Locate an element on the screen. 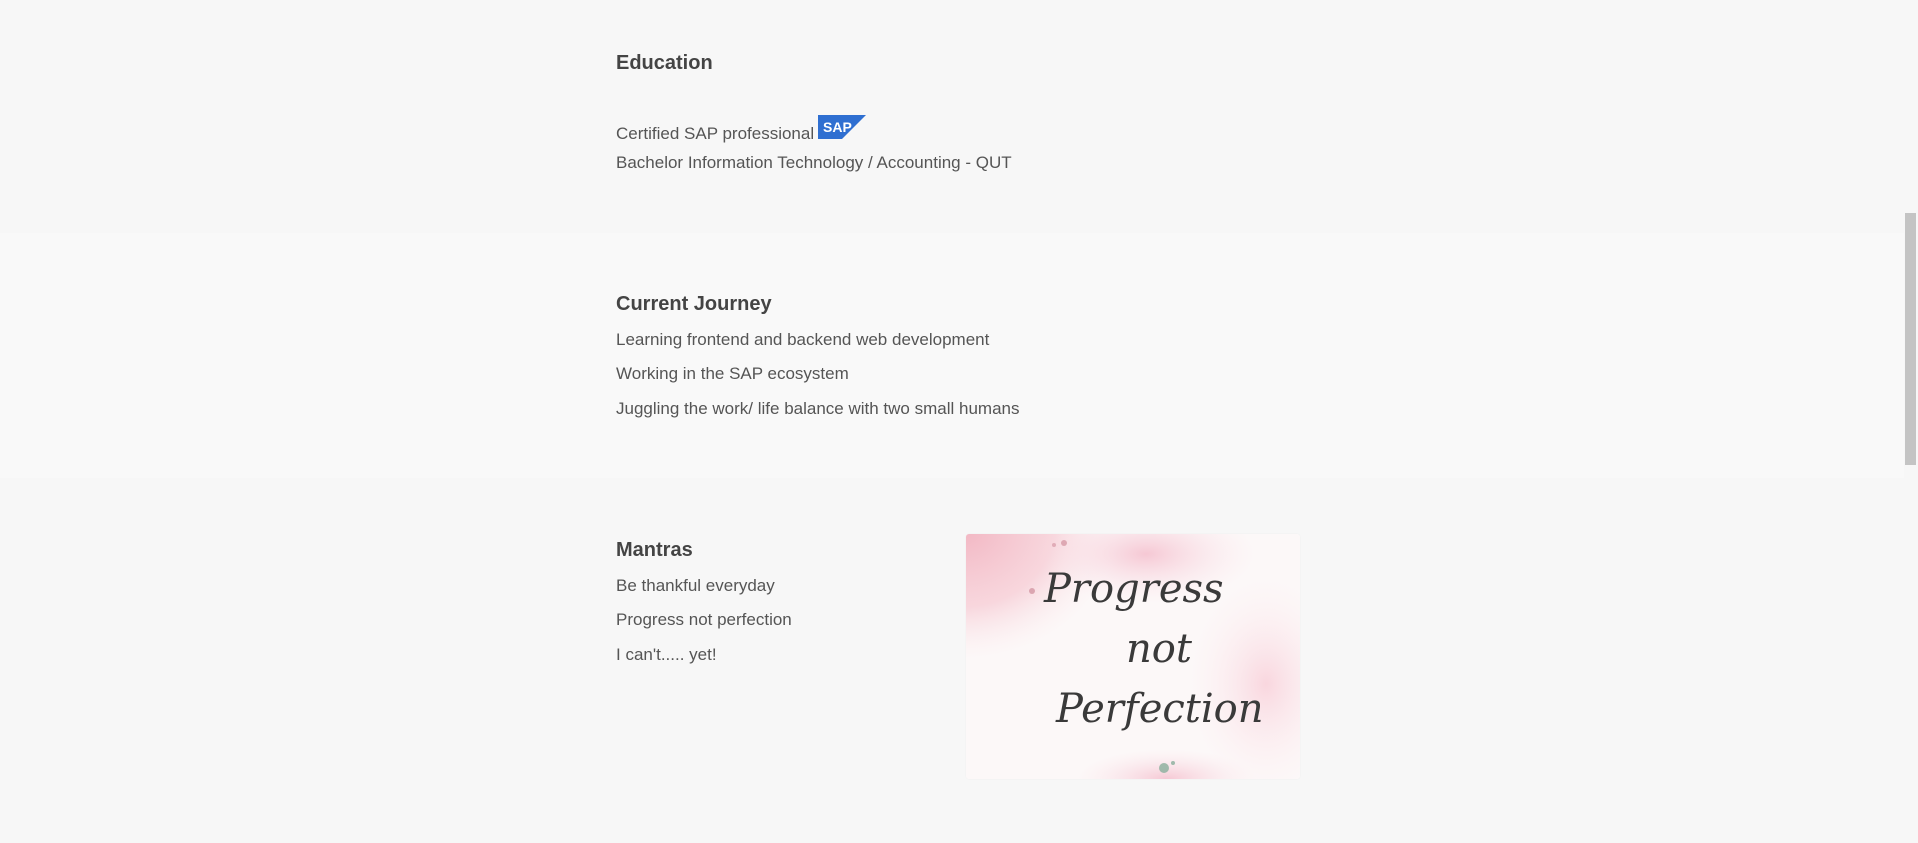 This screenshot has width=1918, height=843. sap-logo-icon: SAP is located at coordinates (842, 127).